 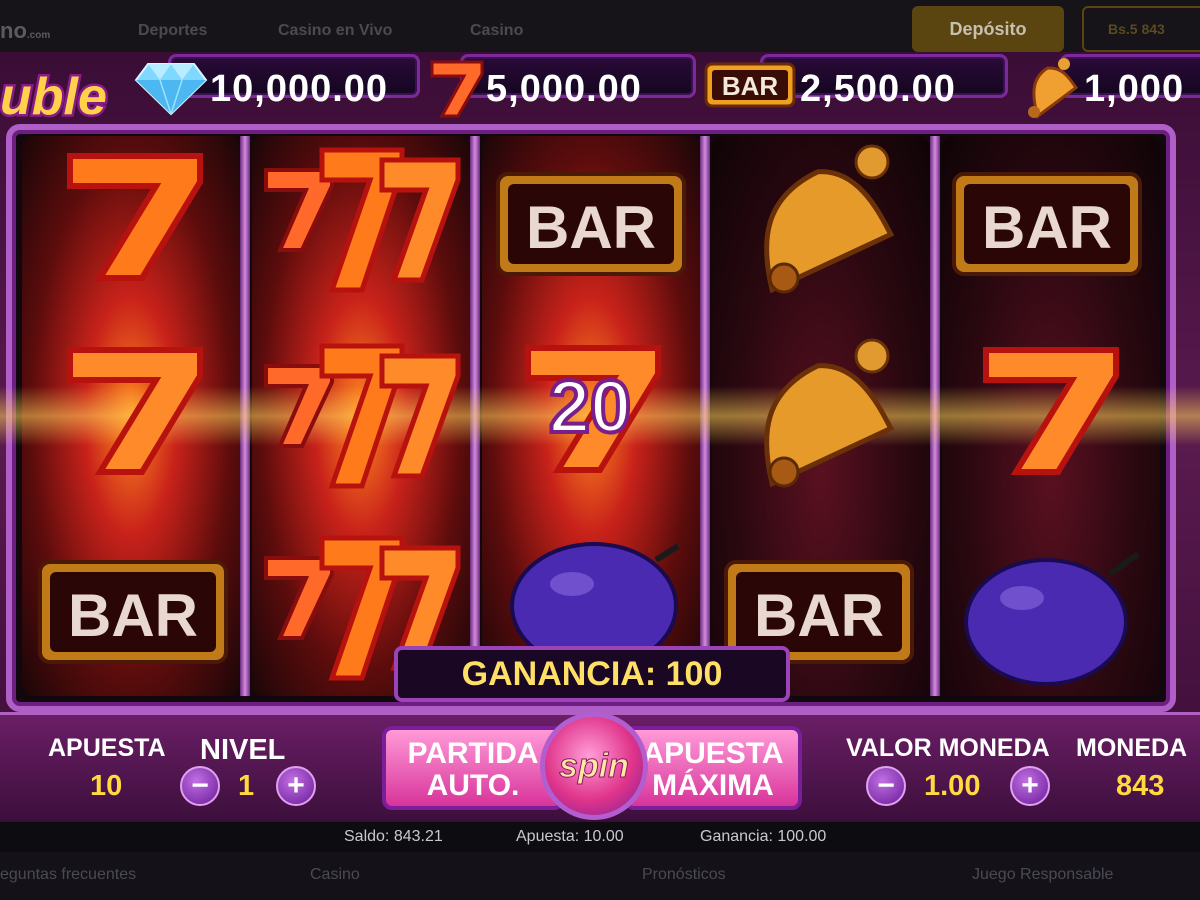 I want to click on footer-link-casino: Casino, so click(x=335, y=875).